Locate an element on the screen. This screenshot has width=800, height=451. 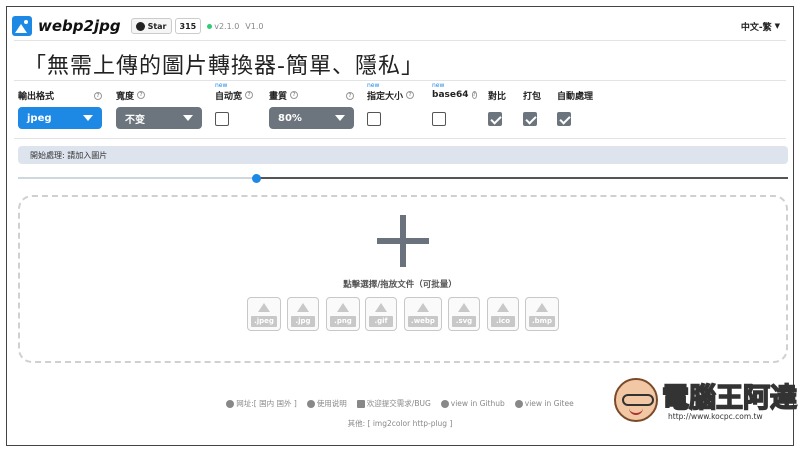
header-divider is located at coordinates (400, 40).